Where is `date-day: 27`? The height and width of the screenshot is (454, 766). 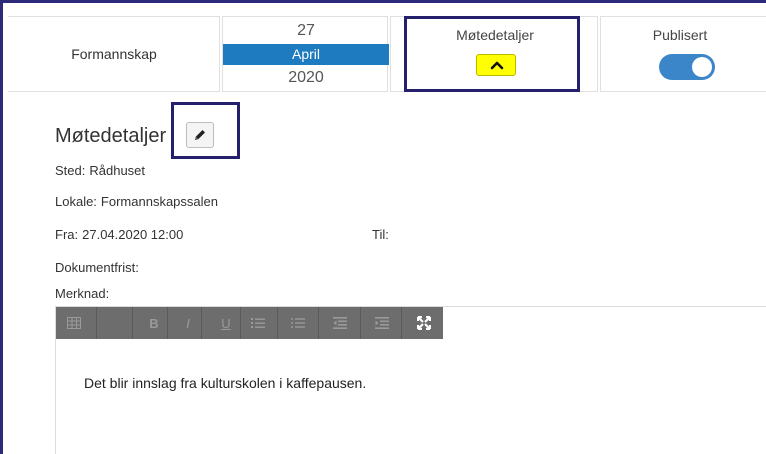 date-day: 27 is located at coordinates (306, 30).